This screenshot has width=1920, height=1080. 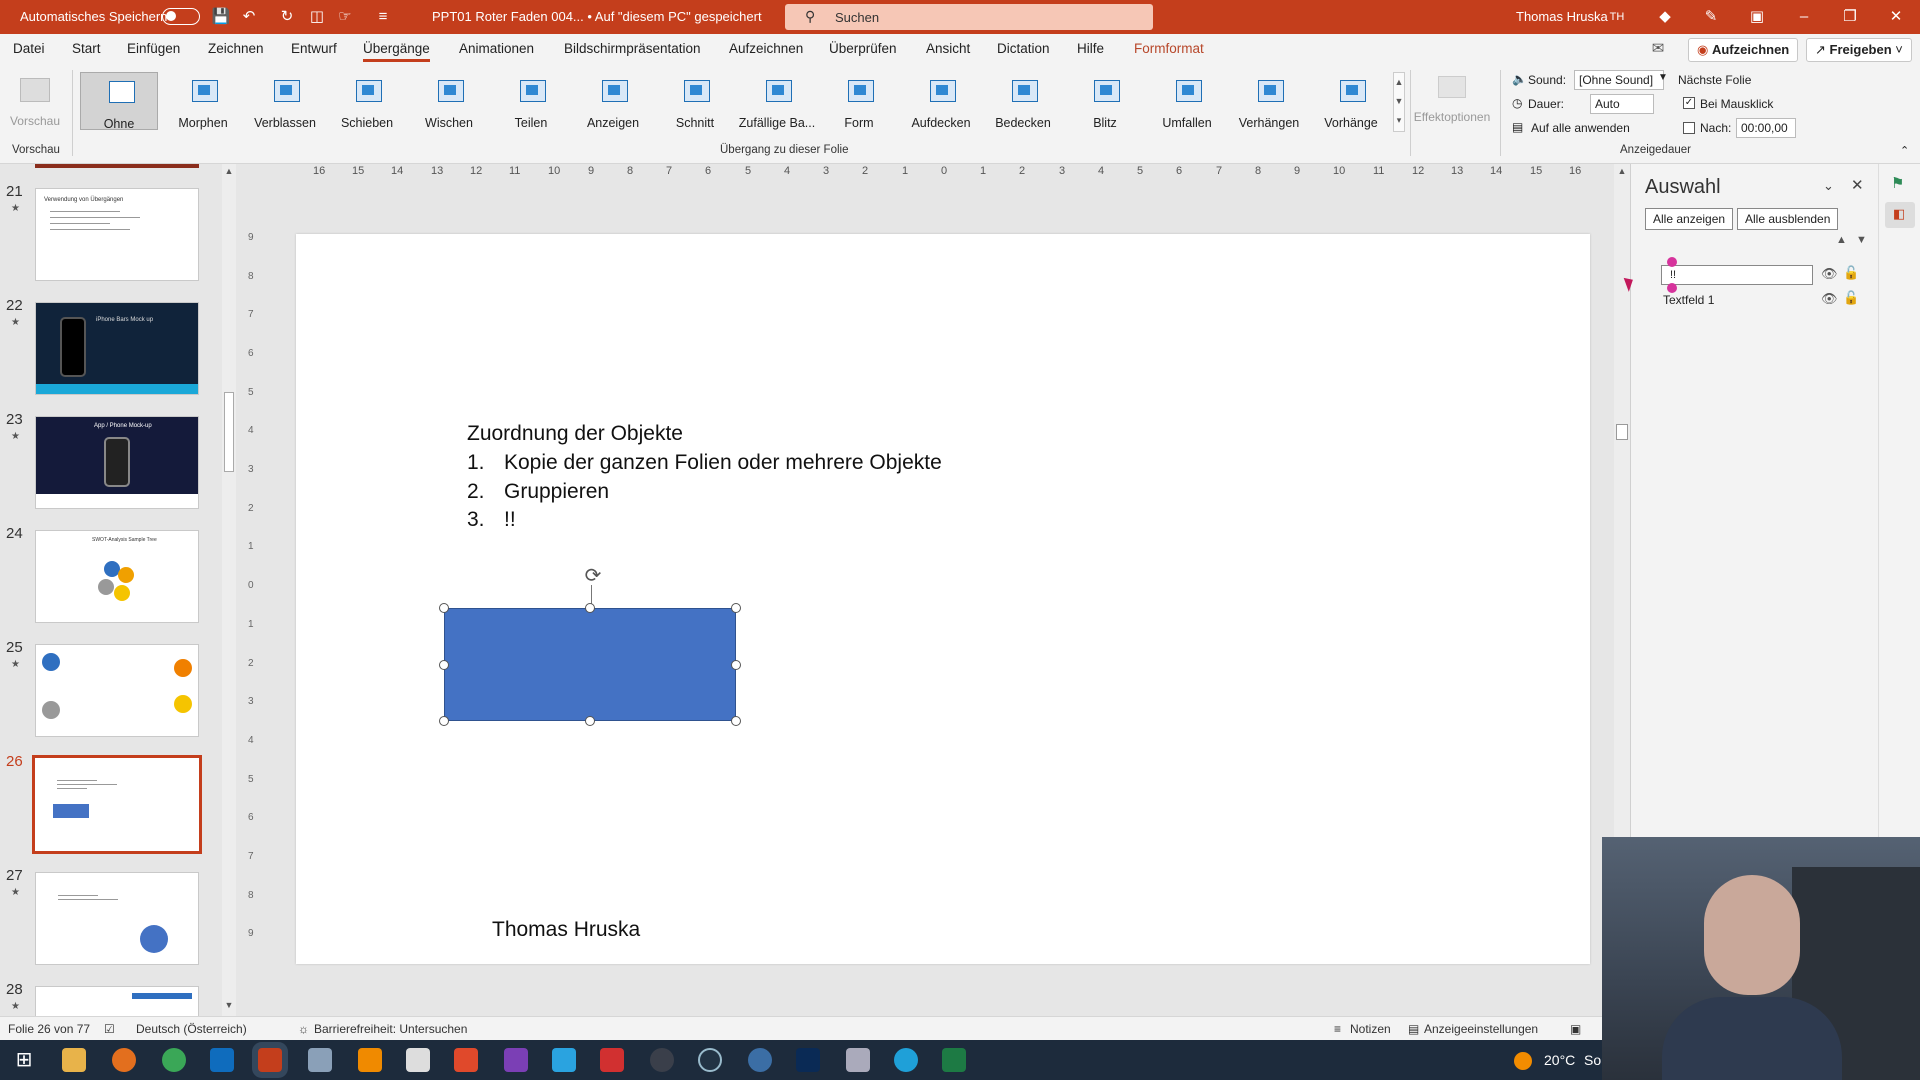 I want to click on obs-icon, so click(x=710, y=1060).